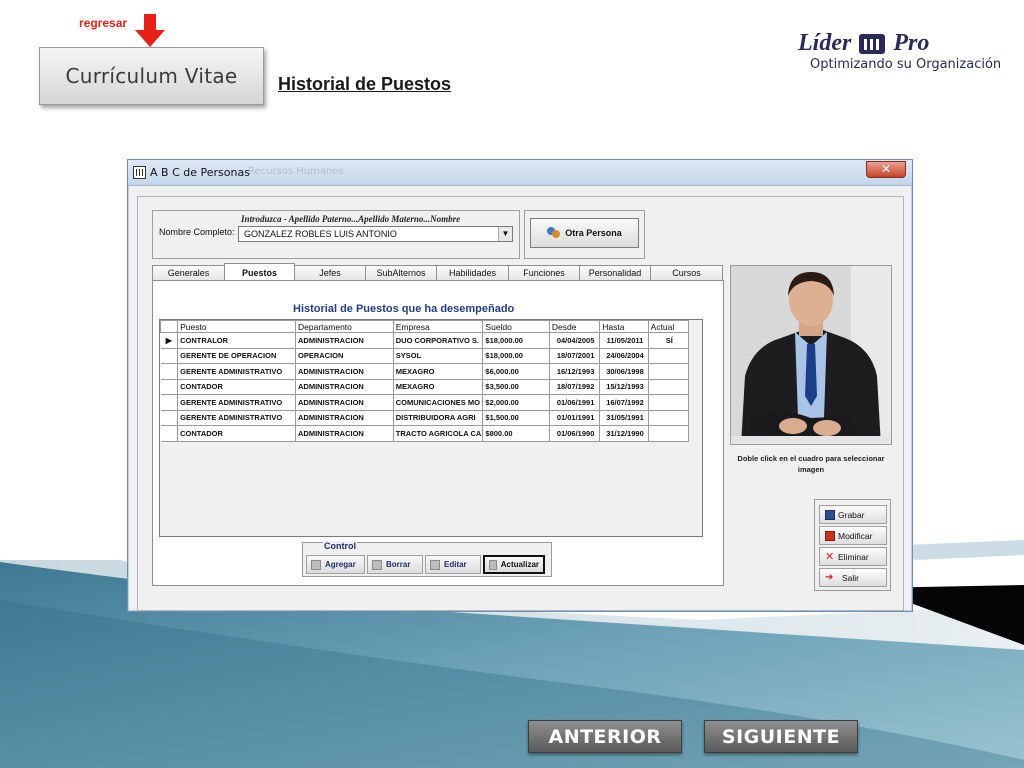 The height and width of the screenshot is (768, 1024). What do you see at coordinates (438, 326) in the screenshot?
I see `column-header-empresa: Empresa` at bounding box center [438, 326].